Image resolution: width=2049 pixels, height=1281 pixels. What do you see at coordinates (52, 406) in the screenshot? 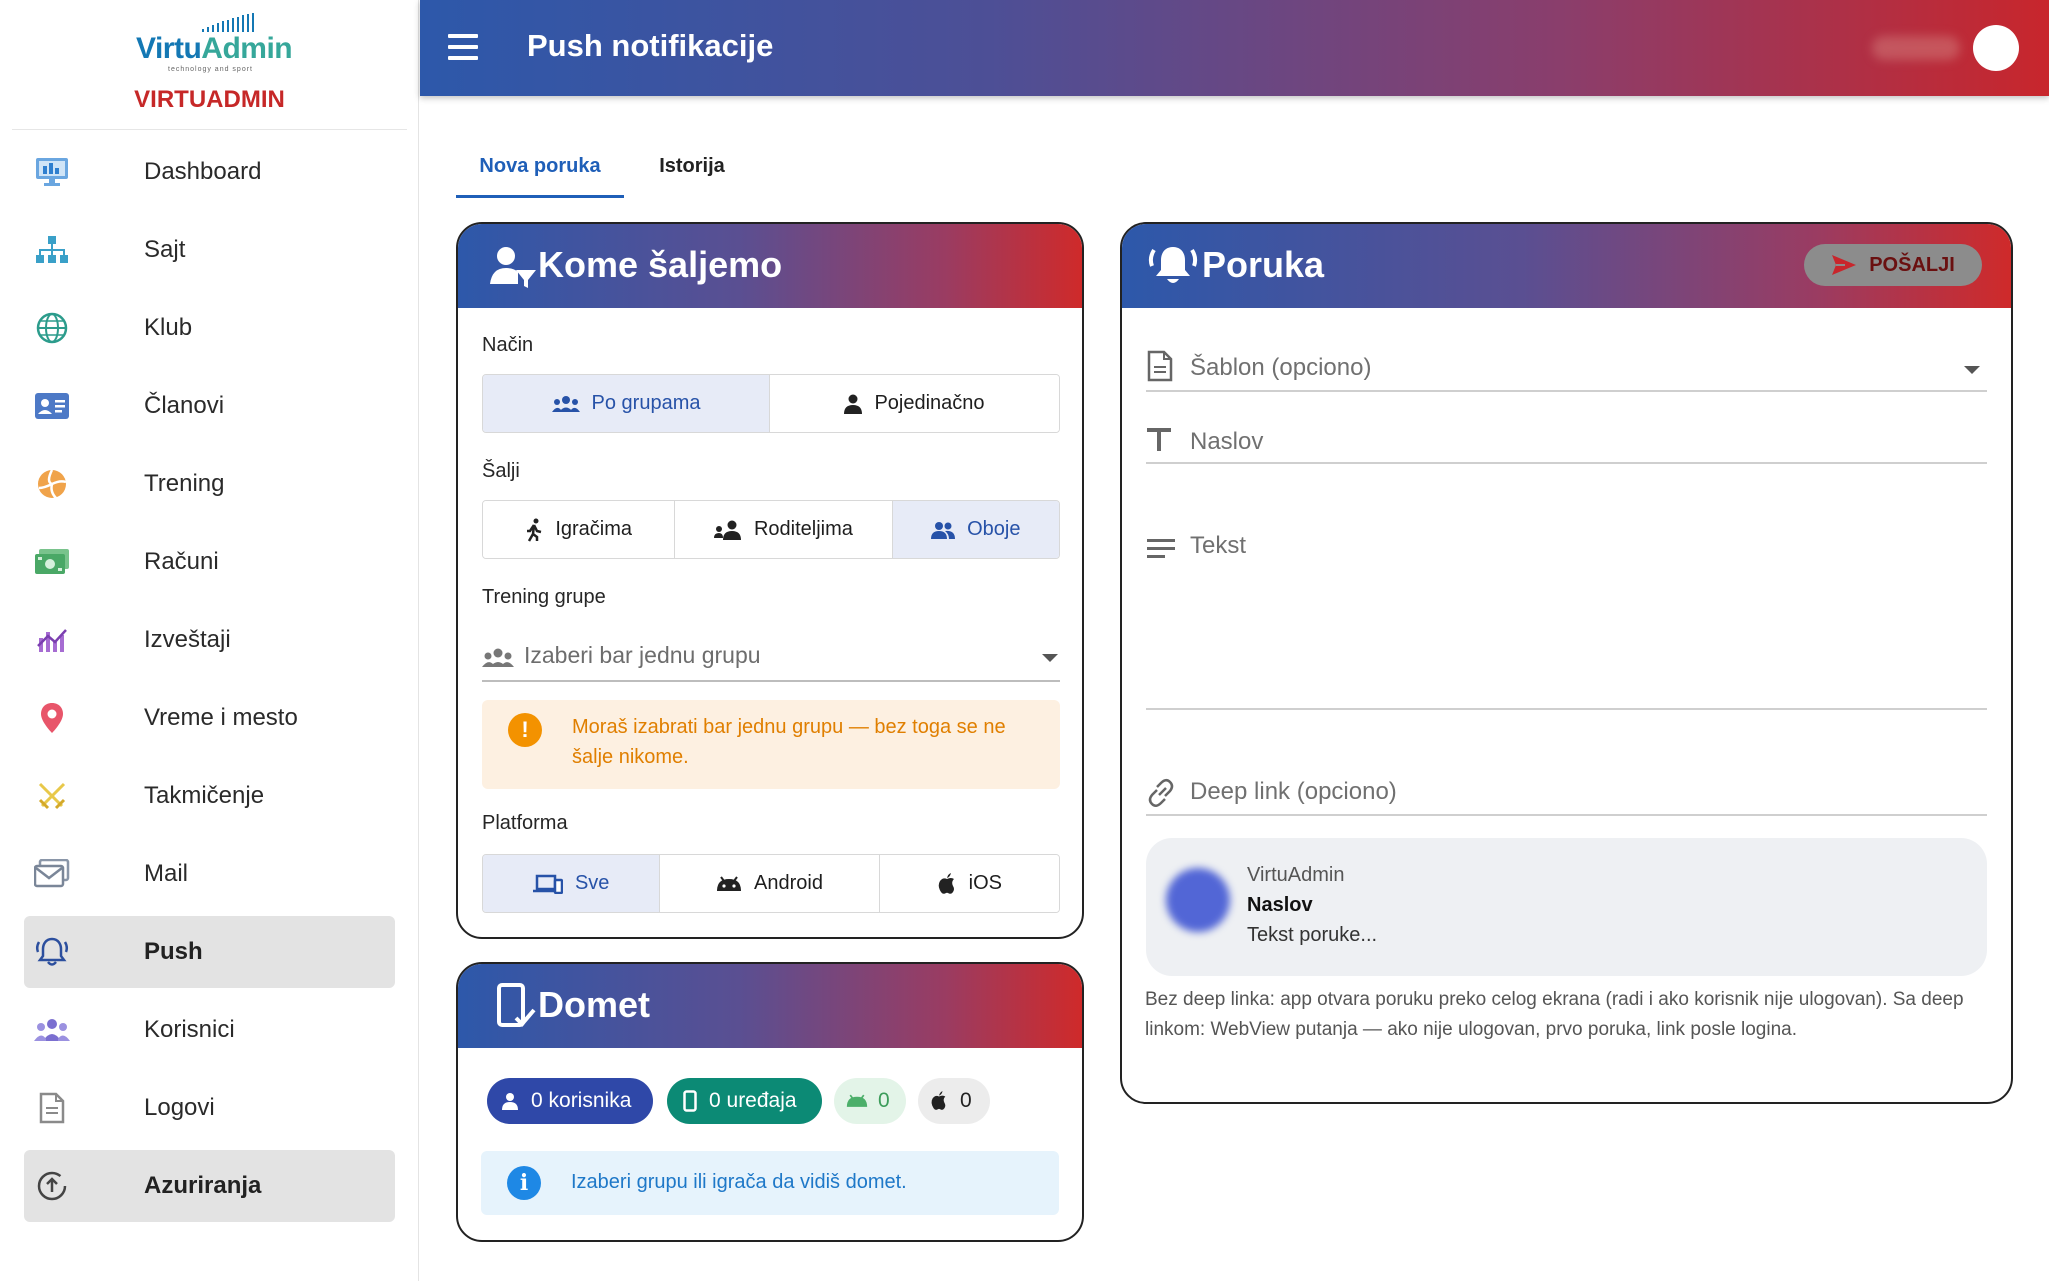
I see `id-card-icon` at bounding box center [52, 406].